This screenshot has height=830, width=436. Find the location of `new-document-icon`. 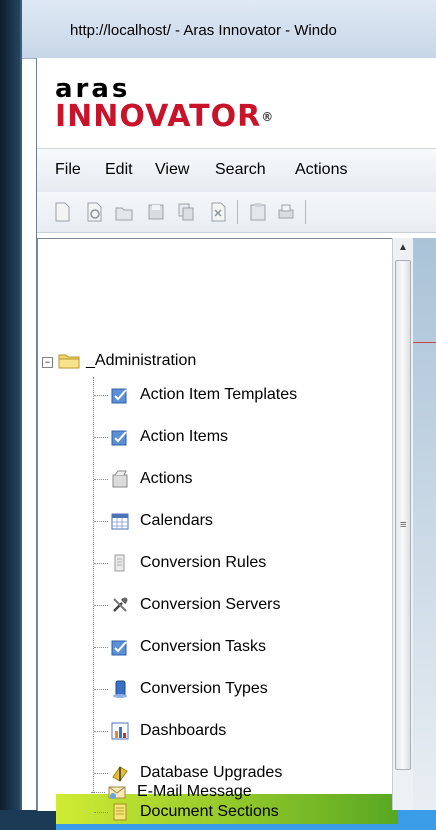

new-document-icon is located at coordinates (62, 212).